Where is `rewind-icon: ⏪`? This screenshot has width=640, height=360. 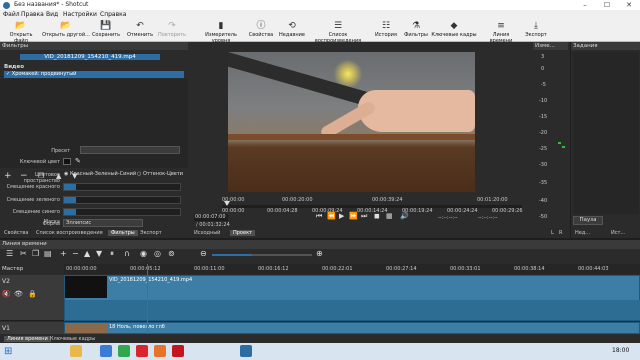
rewind-icon: ⏪ is located at coordinates (331, 216).